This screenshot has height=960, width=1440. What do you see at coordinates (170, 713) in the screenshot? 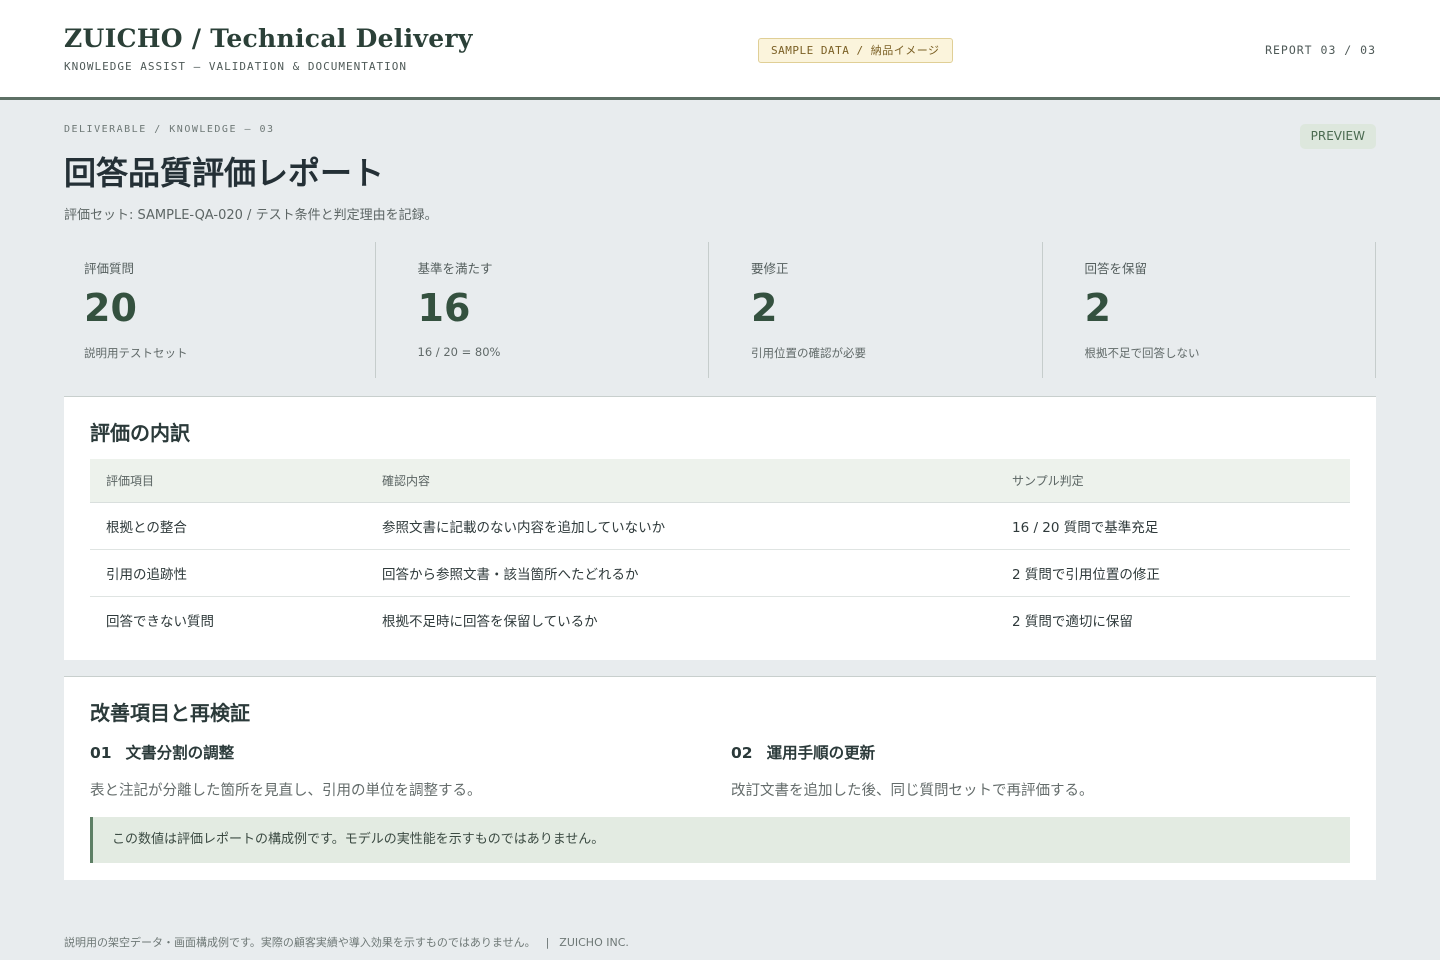
I see `improvements-title: 改善項目と再検証` at bounding box center [170, 713].